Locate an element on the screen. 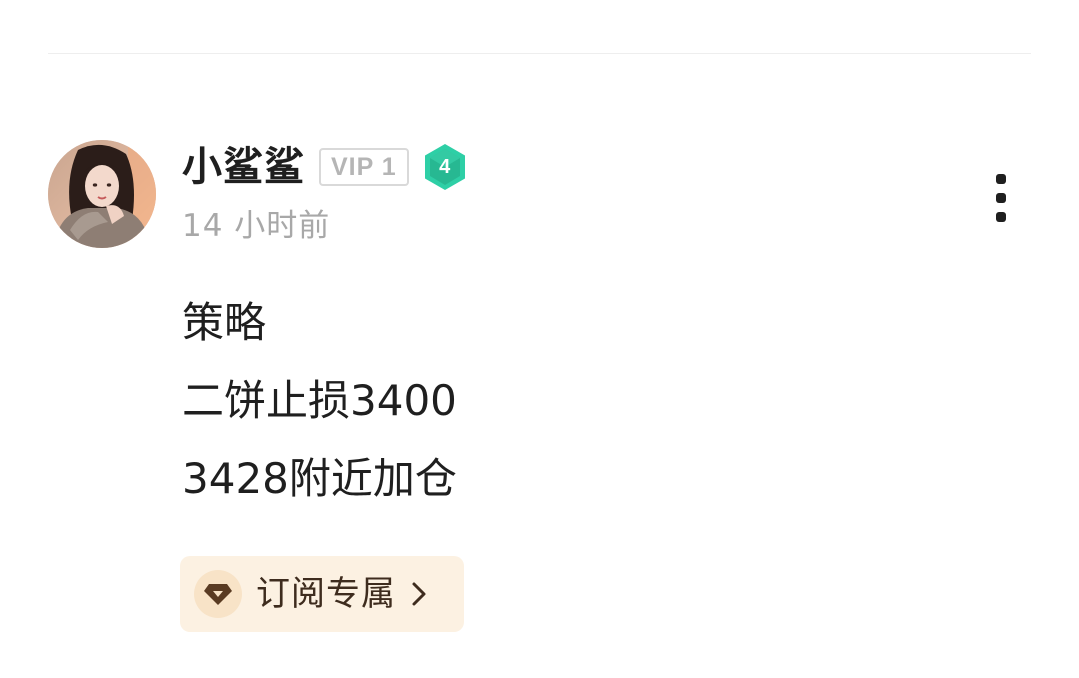 The image size is (1079, 678). subscribe-exclusive-tag: 订阅专属 is located at coordinates (322, 594).